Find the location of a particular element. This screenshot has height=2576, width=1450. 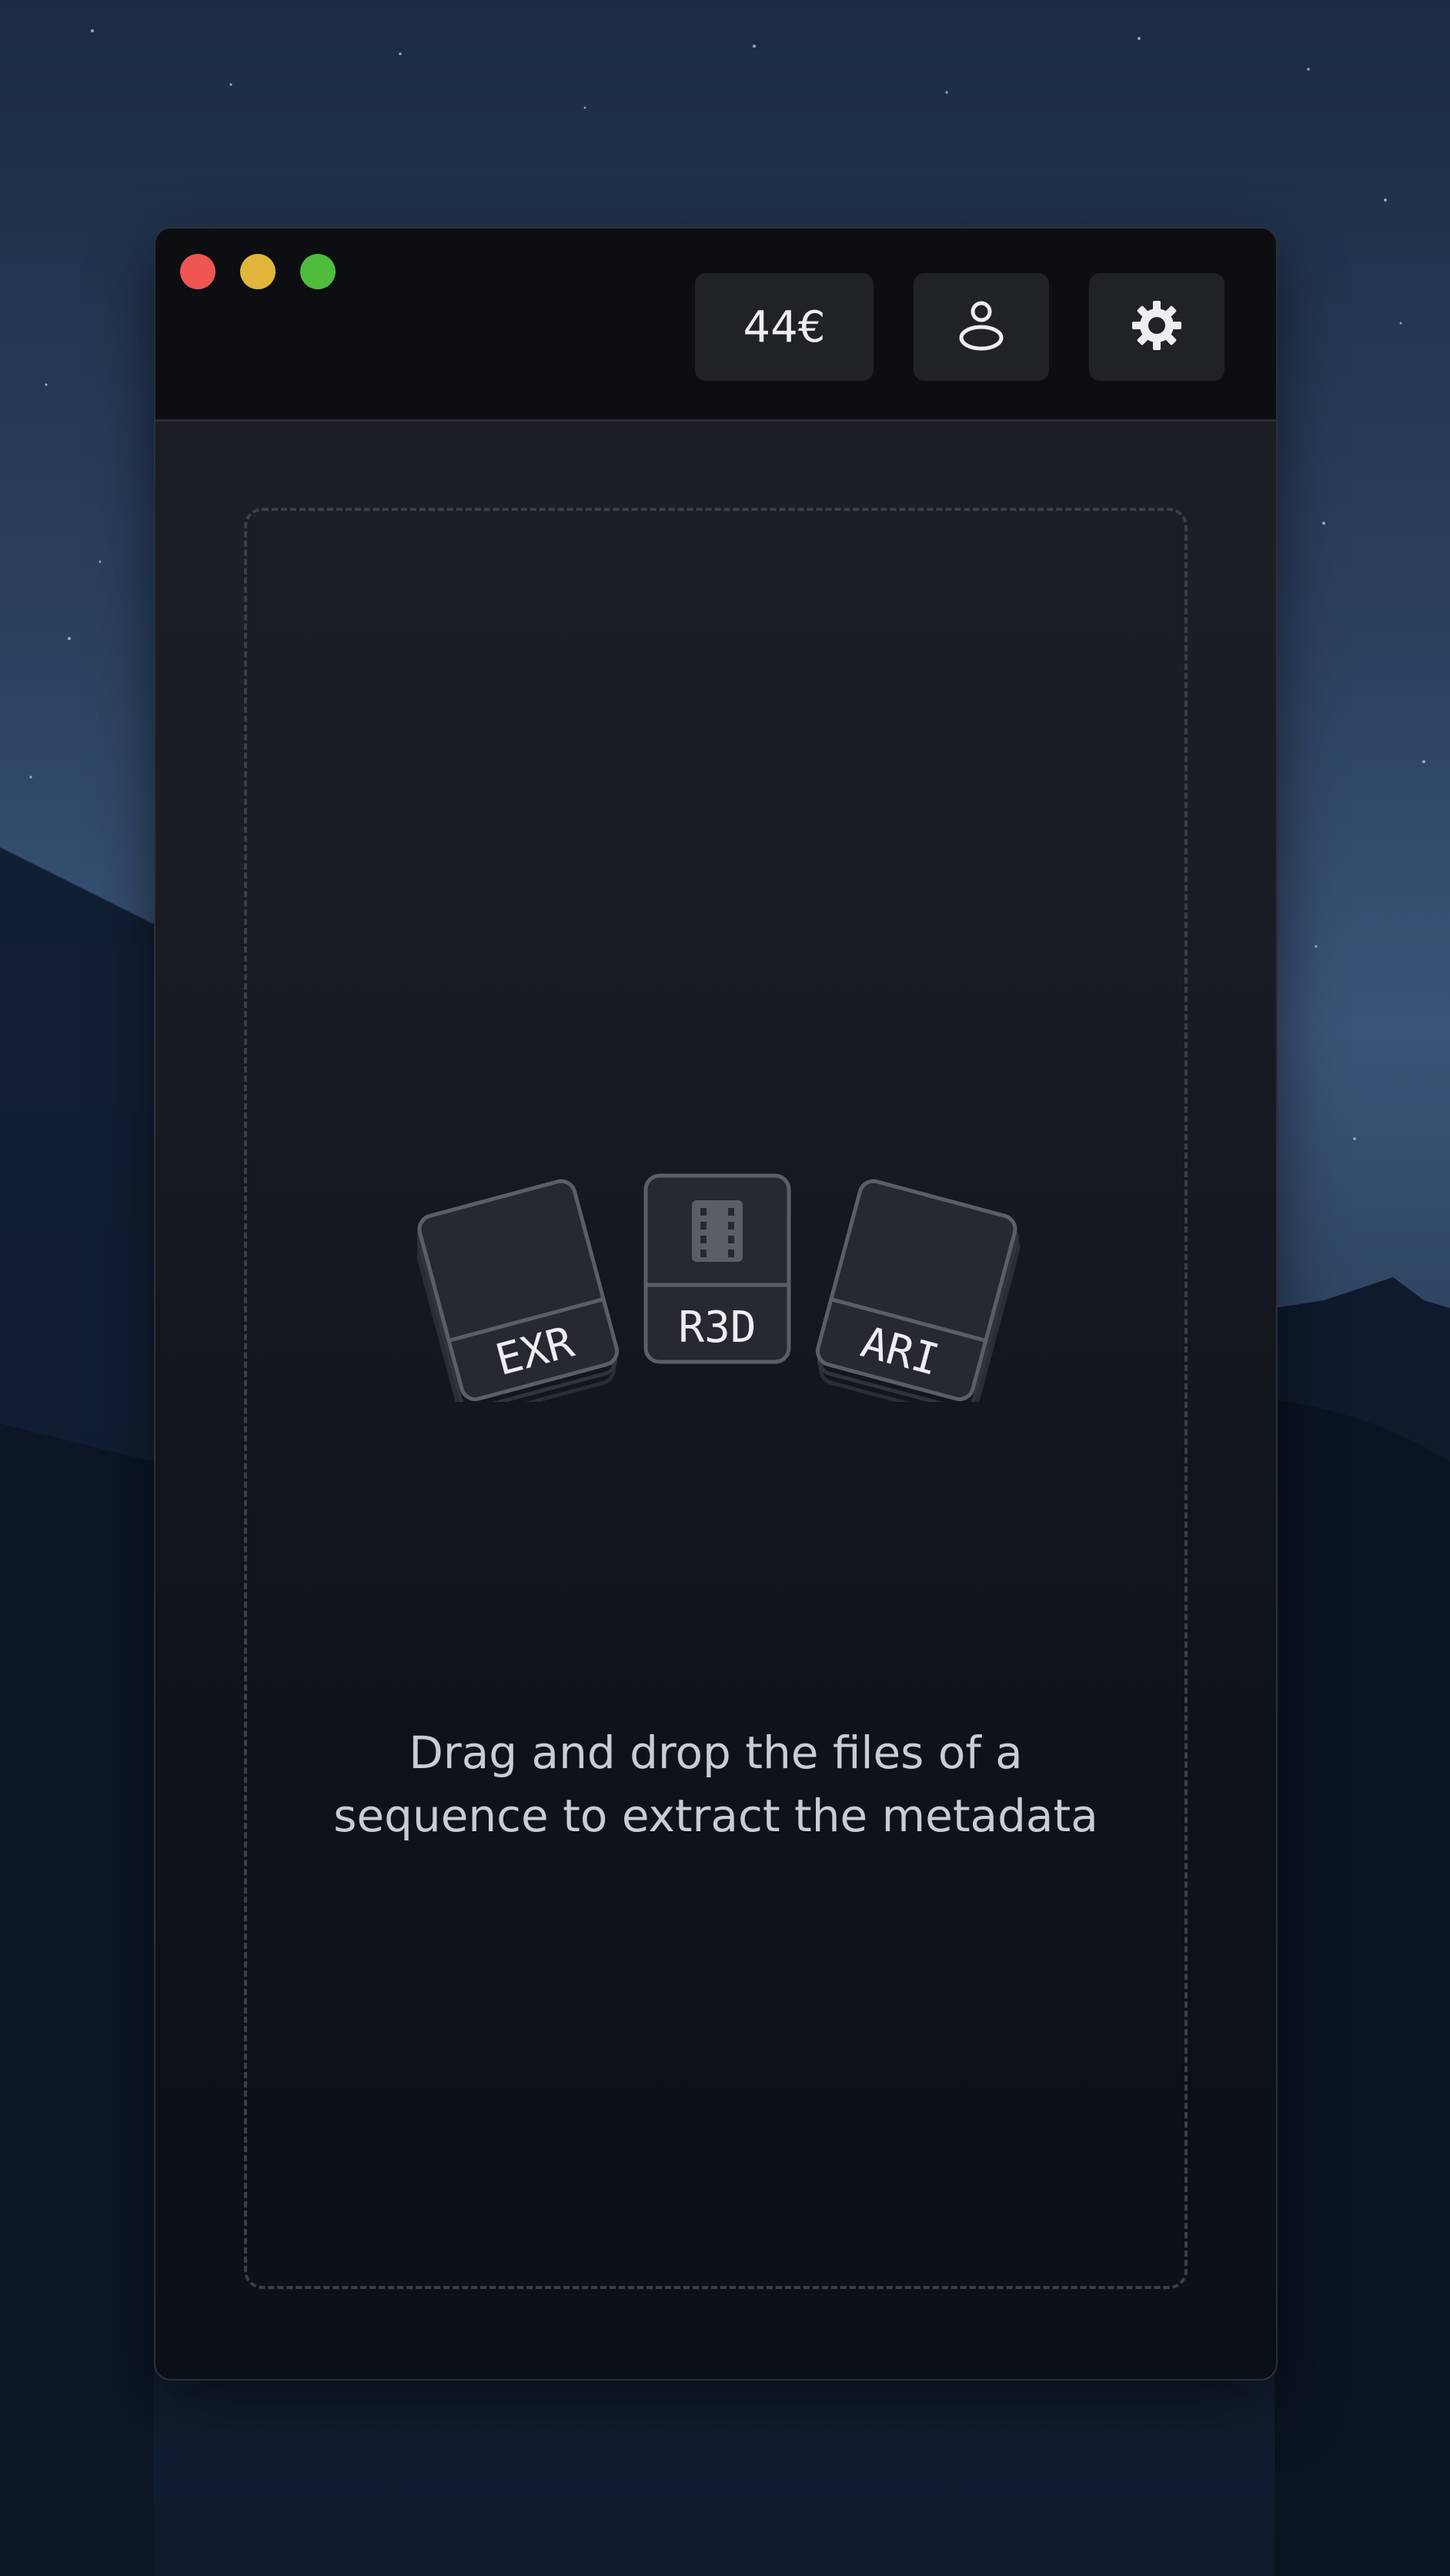

credits-label: 44€ is located at coordinates (785, 327).